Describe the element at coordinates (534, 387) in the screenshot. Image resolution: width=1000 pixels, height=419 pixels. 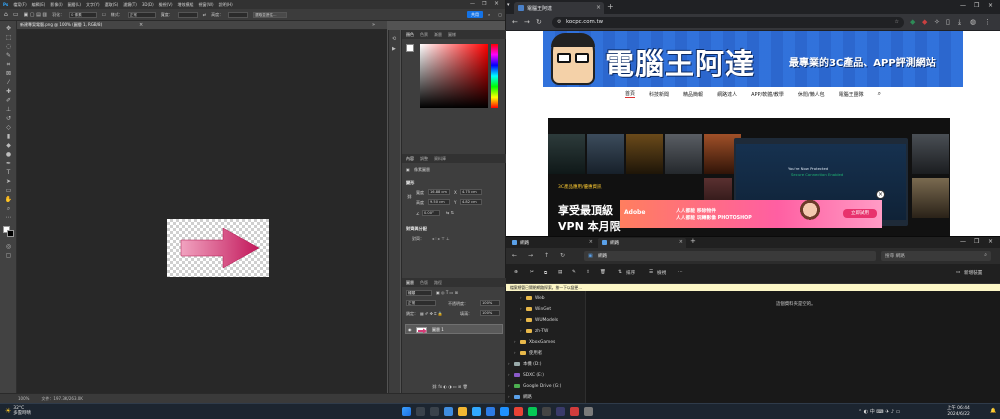
I see `nav-item-google-drive: › Google Drive (G:)` at that location.